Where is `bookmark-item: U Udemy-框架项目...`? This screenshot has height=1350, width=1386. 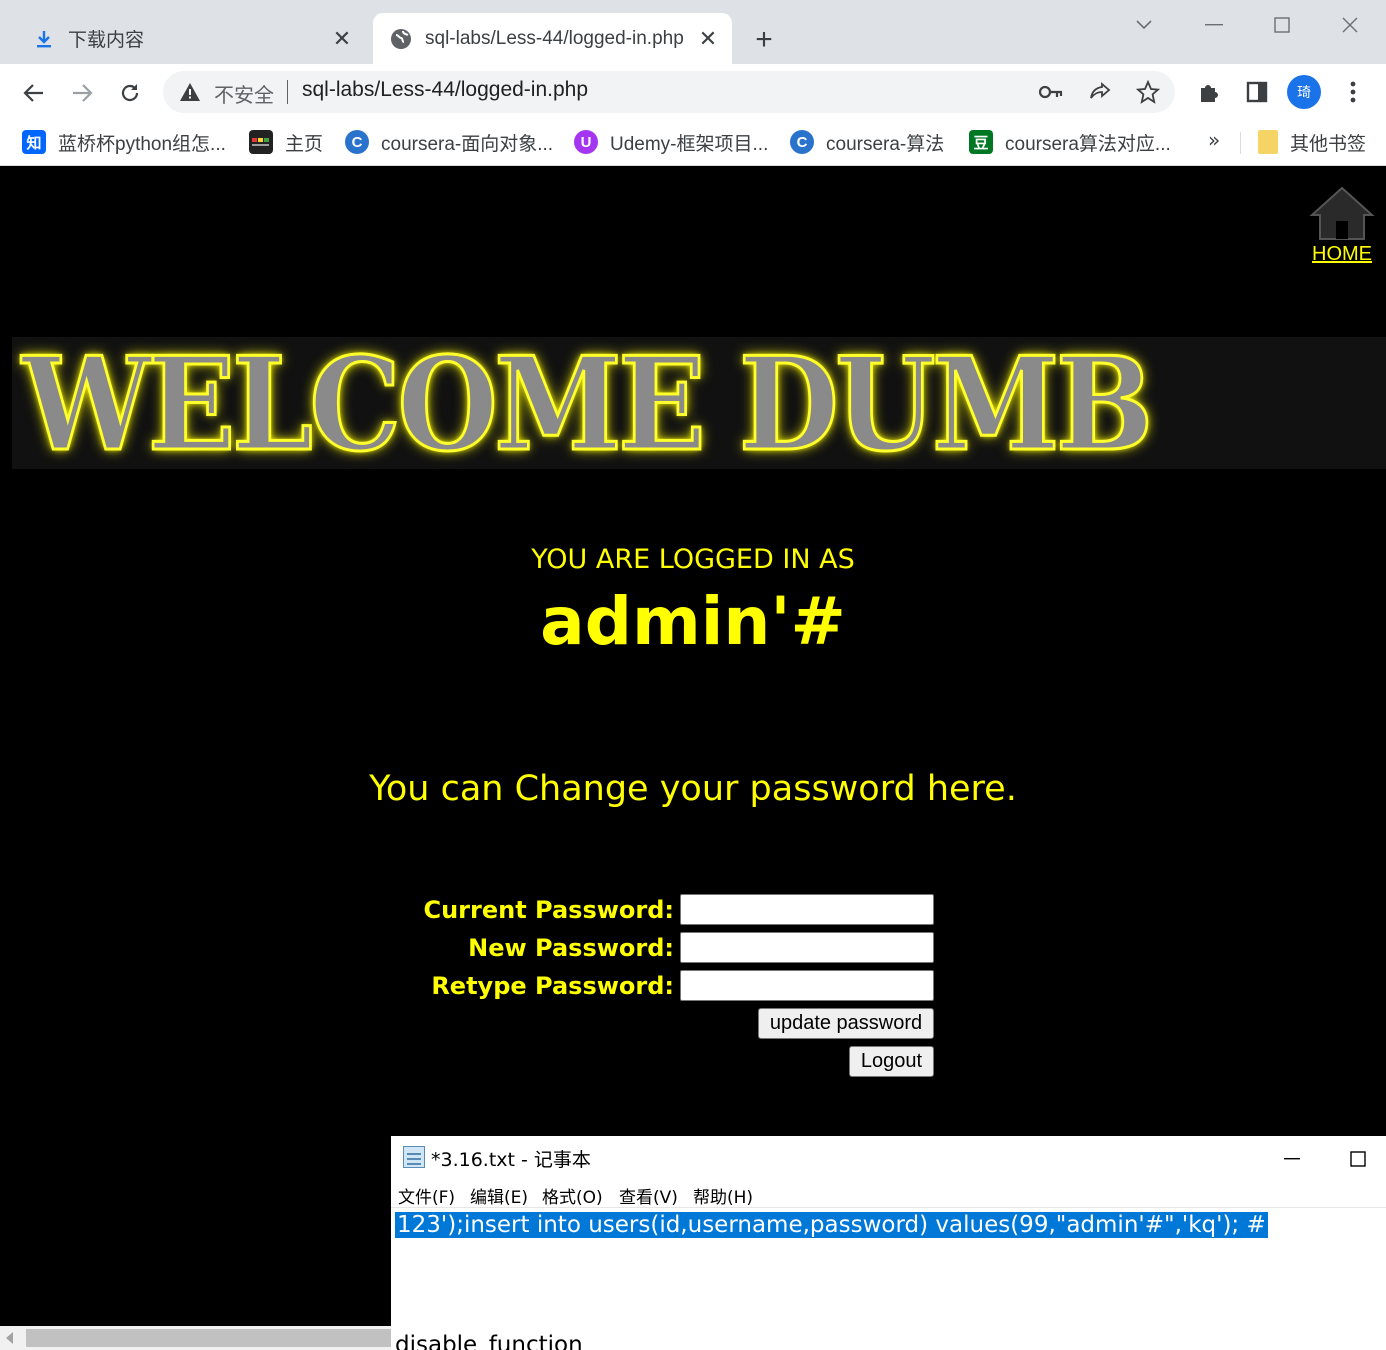 bookmark-item: U Udemy-框架项目... is located at coordinates (671, 142).